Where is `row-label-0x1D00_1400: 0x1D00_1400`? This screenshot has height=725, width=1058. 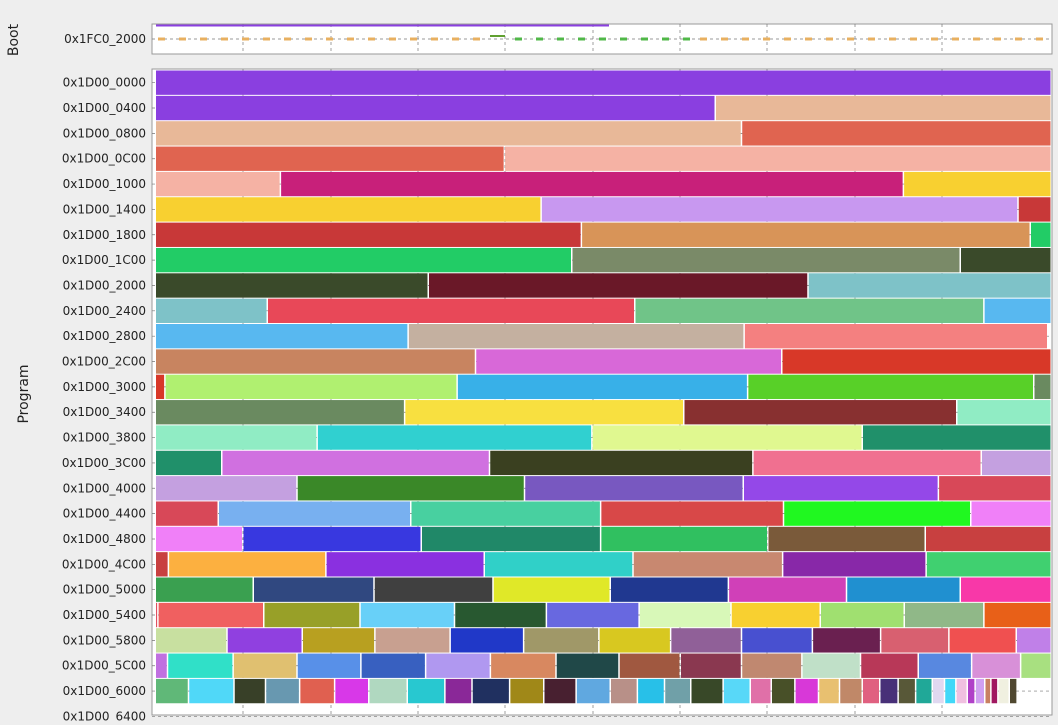
row-label-0x1D00_1400: 0x1D00_1400 is located at coordinates (104, 209).